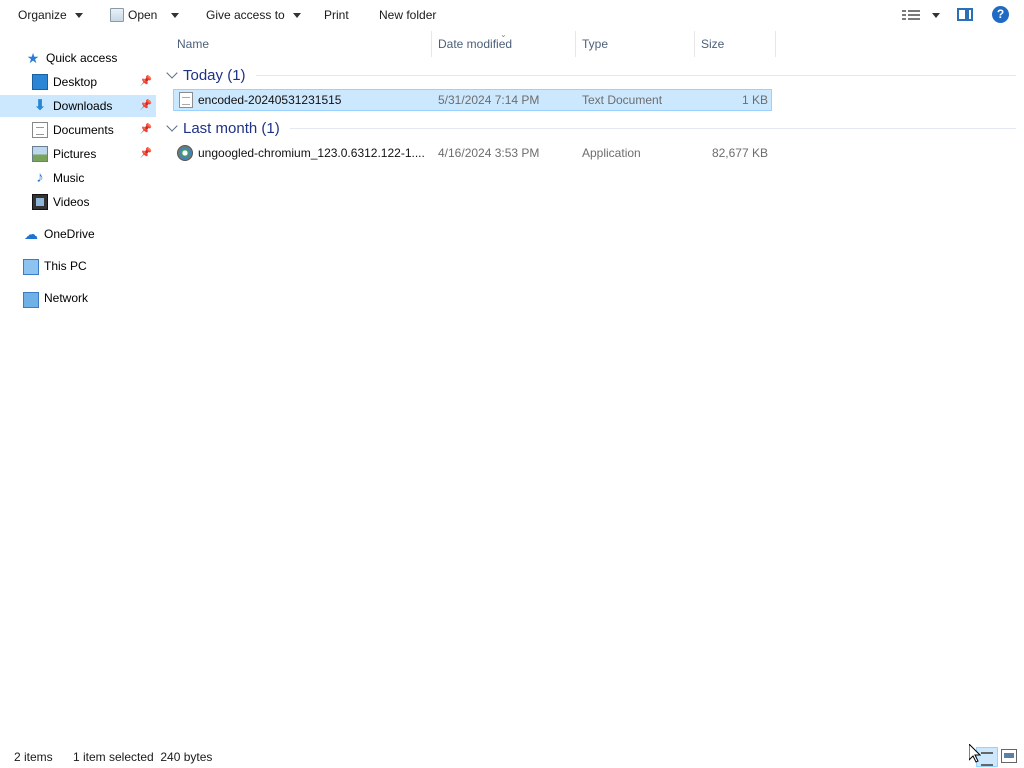 Image resolution: width=1024 pixels, height=768 pixels. Describe the element at coordinates (69, 234) in the screenshot. I see `nav-label: OneDrive` at that location.